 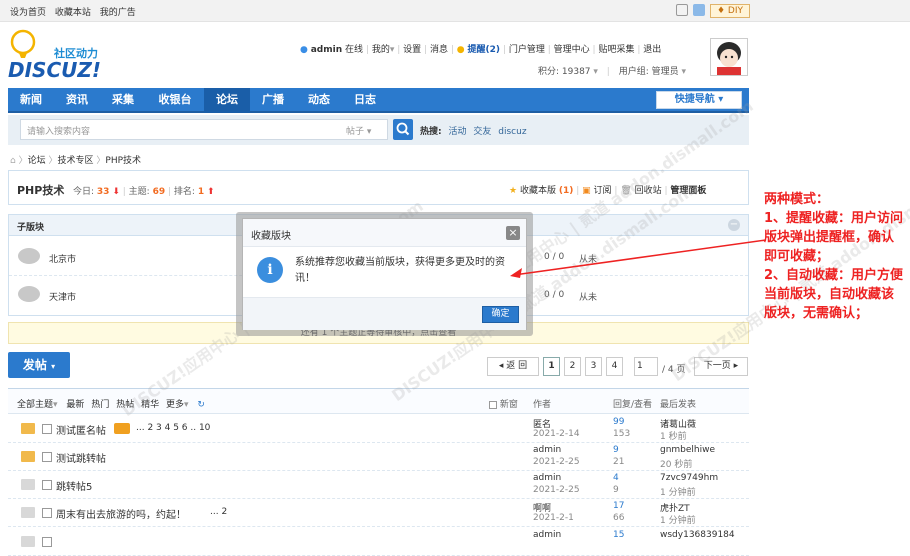 I want to click on thread-row: 测试跳转帖 admin 2021-2-25 9 21 gnmbelhiwe 20 秒前, so click(x=378, y=457).